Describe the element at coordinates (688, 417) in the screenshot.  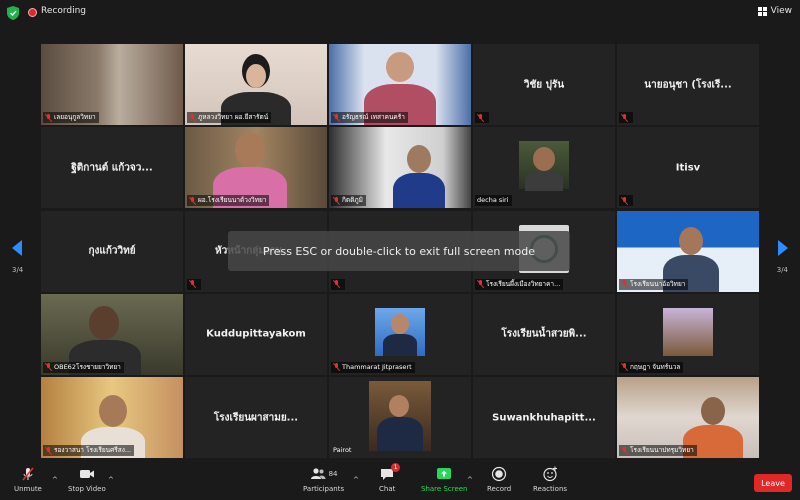
I see `participant-tile: โรงเรียนนาปทรุมวิทยา` at that location.